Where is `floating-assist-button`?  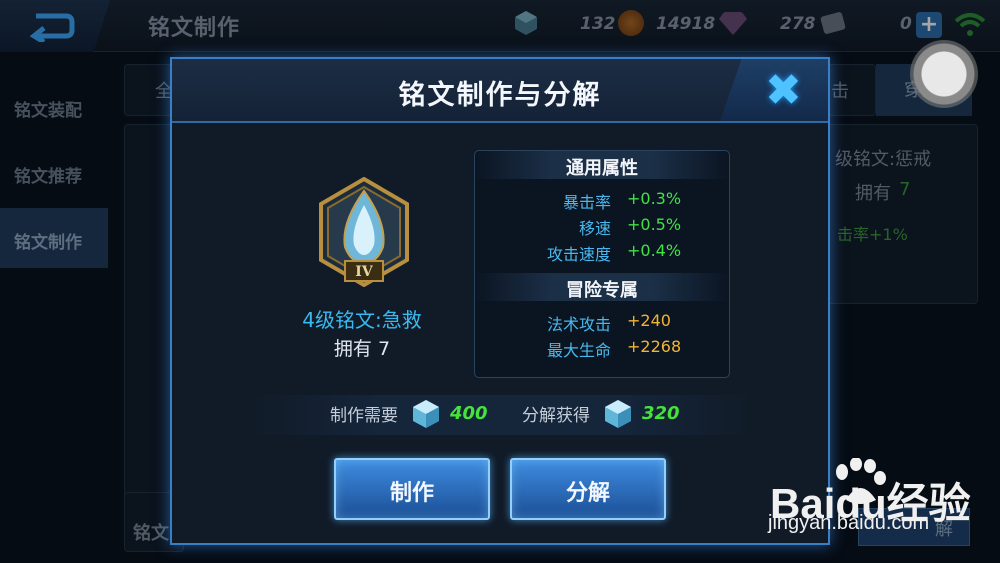
floating-assist-button is located at coordinates (944, 74).